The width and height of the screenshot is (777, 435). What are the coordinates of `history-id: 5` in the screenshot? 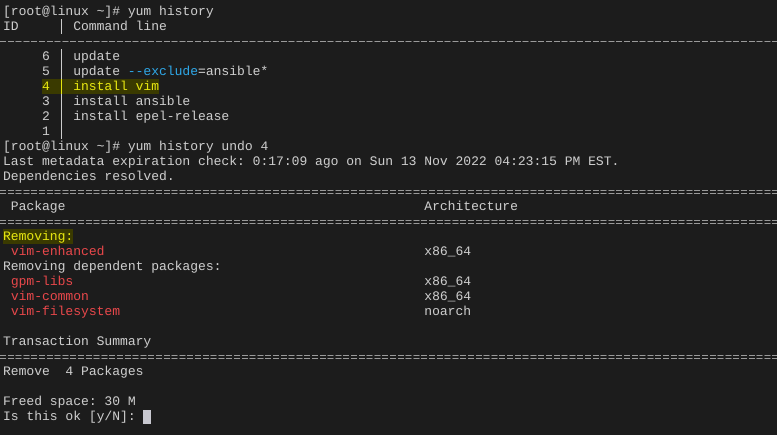 It's located at (46, 71).